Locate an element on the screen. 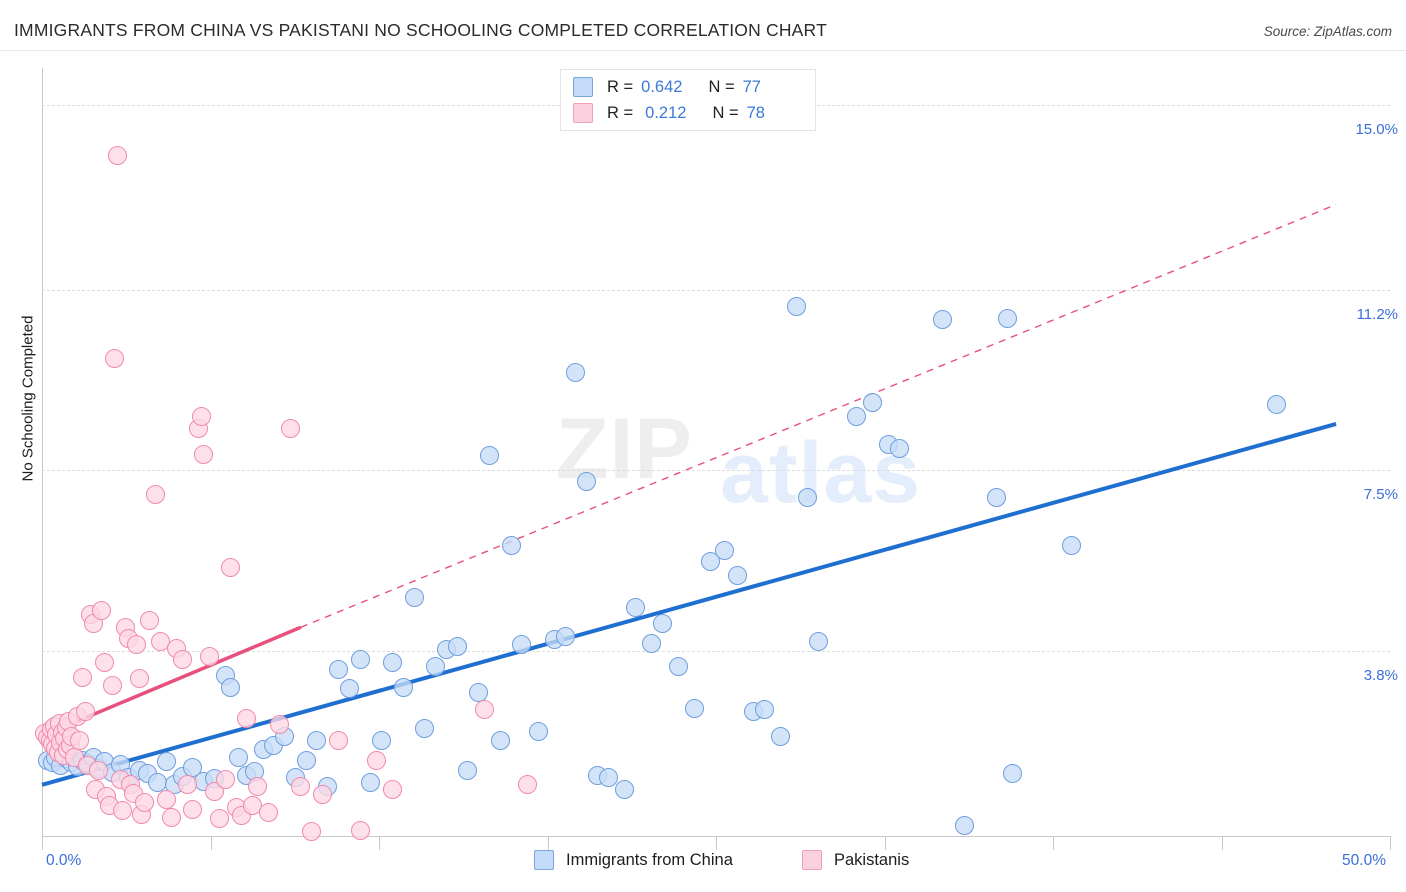 The height and width of the screenshot is (892, 1406). r-value-pakistanis: 0.212 is located at coordinates (666, 112).